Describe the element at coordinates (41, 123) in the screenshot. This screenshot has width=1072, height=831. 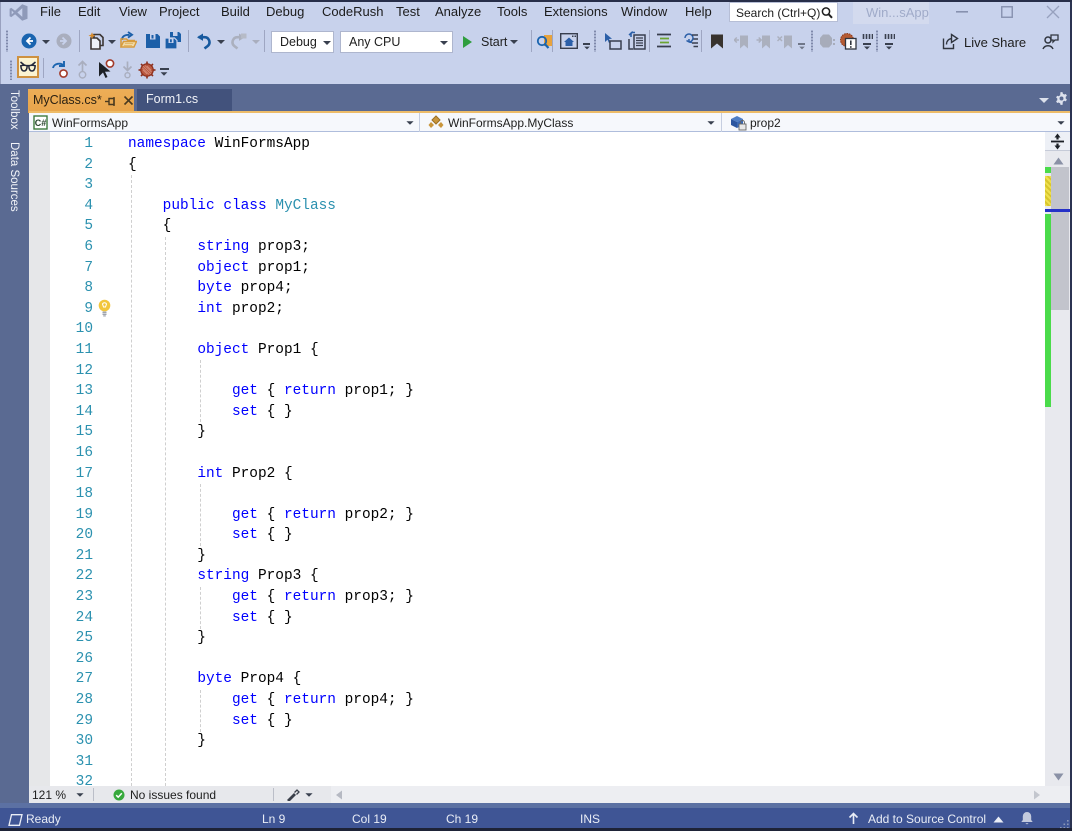
I see `svg-text: C#` at that location.